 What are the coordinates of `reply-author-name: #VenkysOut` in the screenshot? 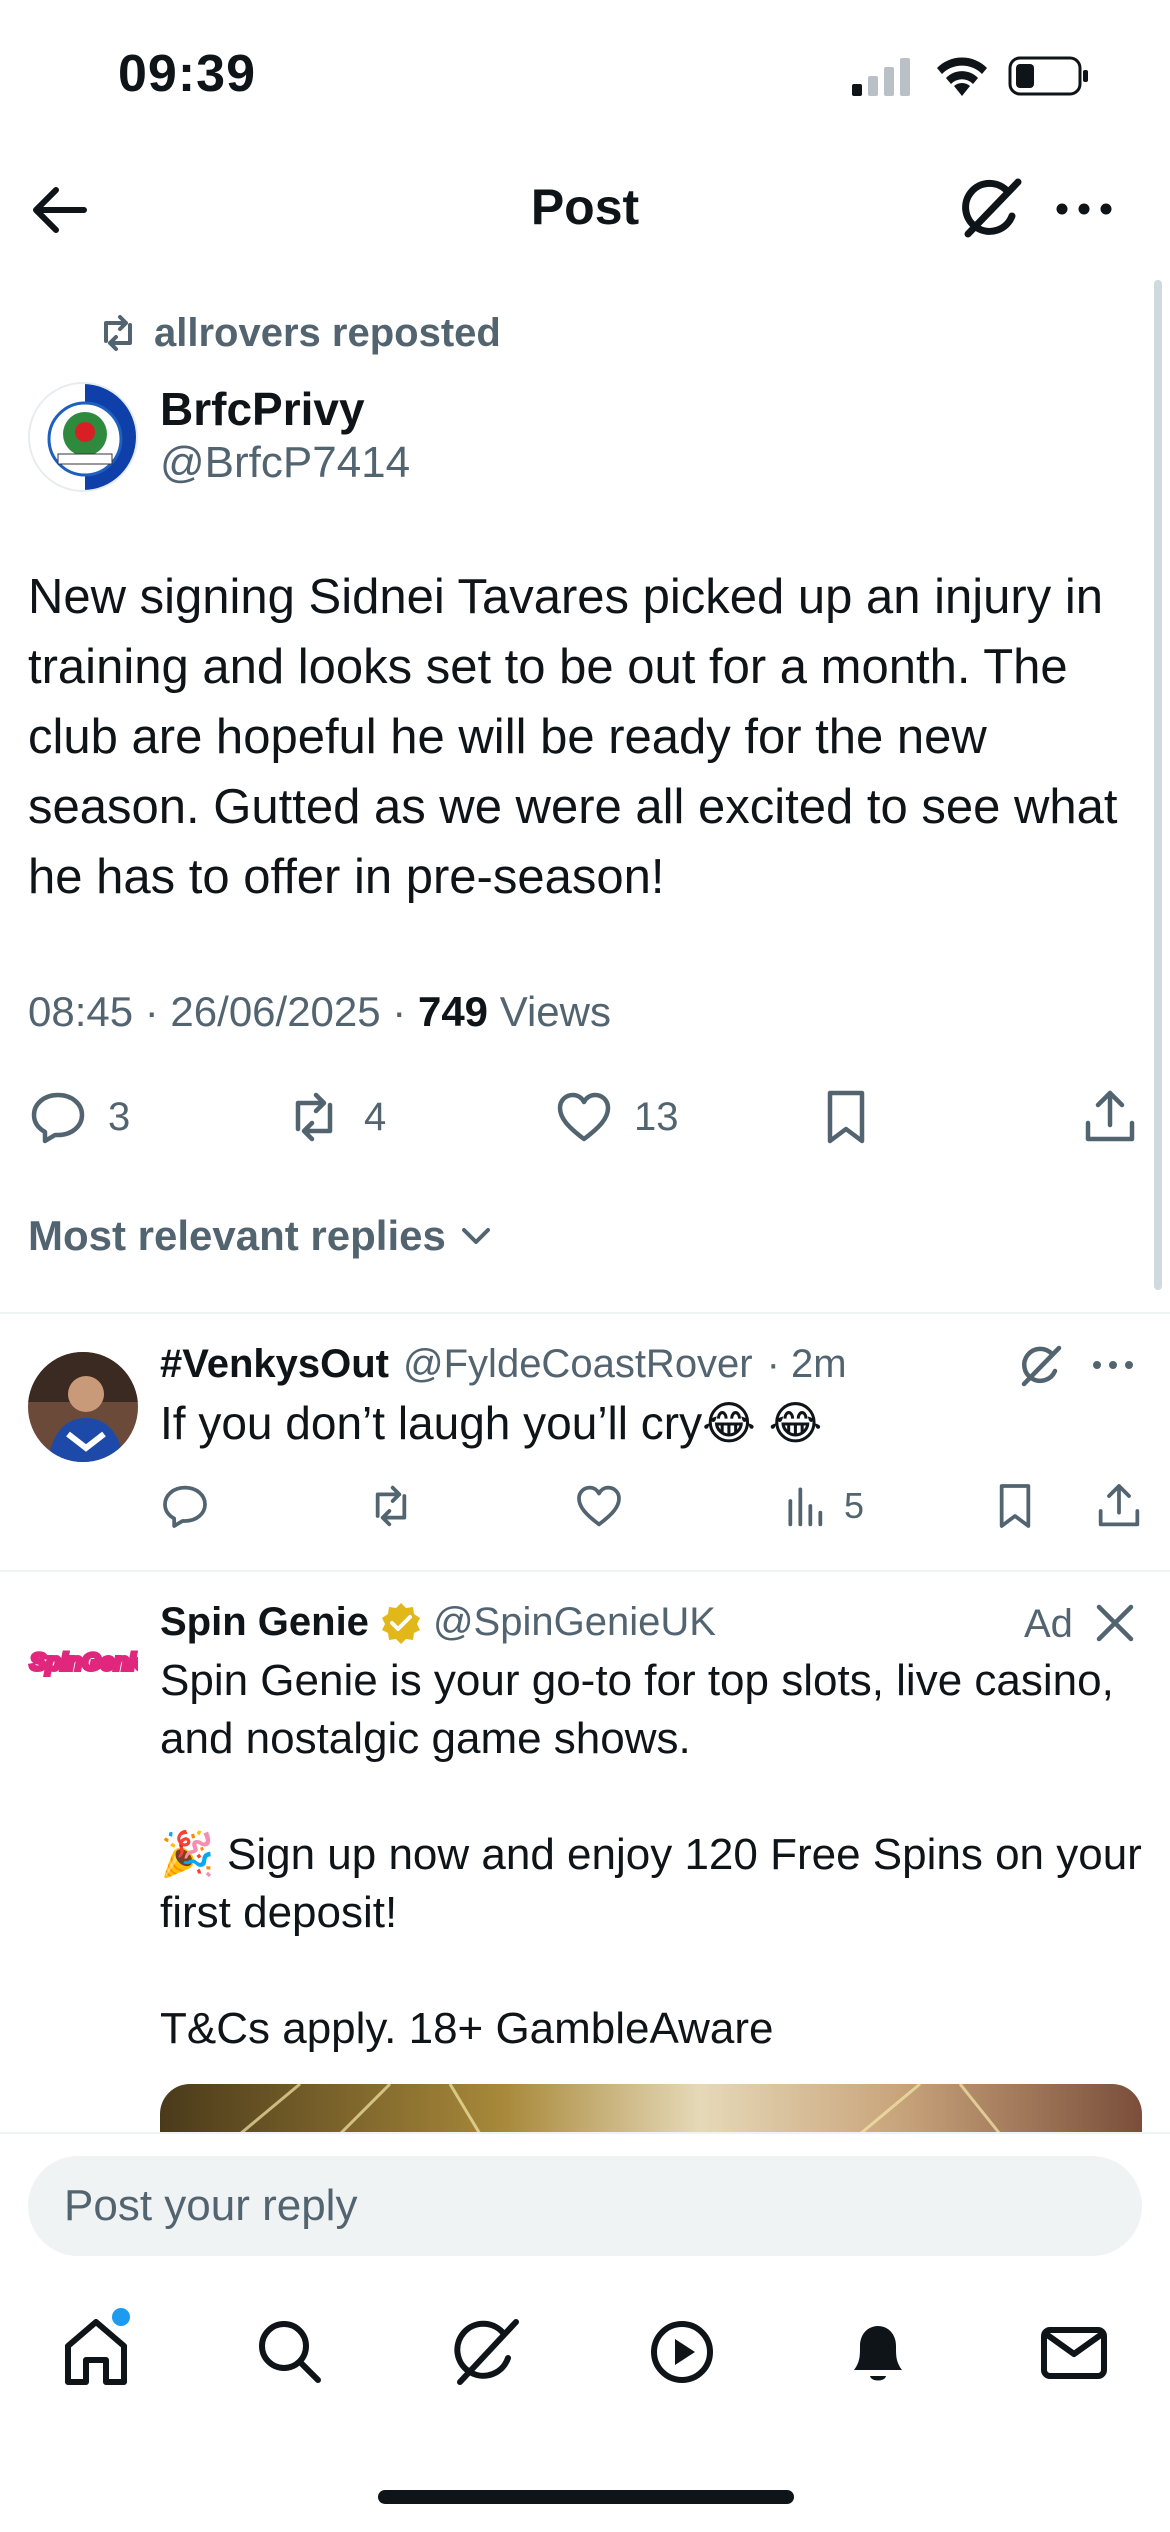 It's located at (274, 1364).